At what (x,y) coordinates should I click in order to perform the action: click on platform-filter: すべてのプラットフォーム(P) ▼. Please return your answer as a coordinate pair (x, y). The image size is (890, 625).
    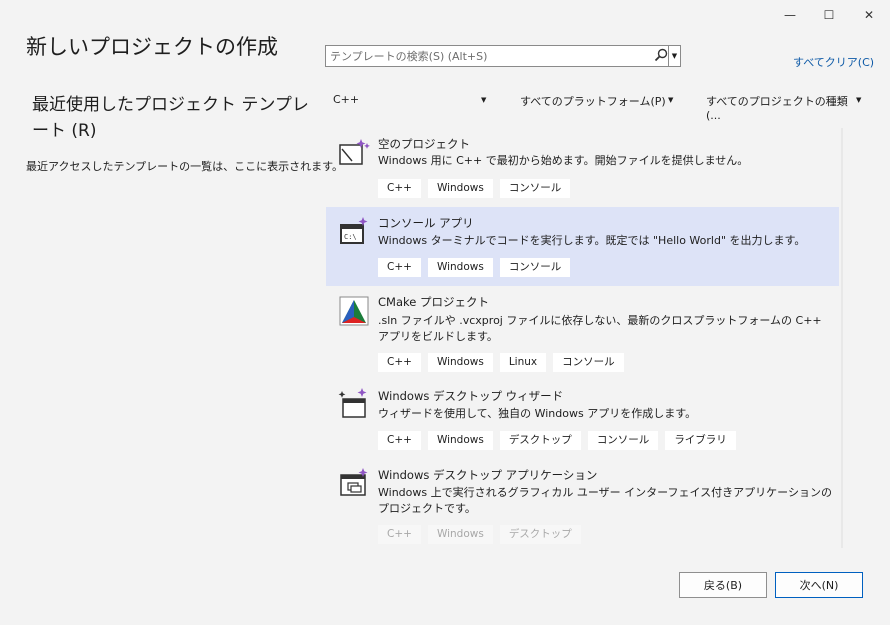
    Looking at the image, I should click on (597, 101).